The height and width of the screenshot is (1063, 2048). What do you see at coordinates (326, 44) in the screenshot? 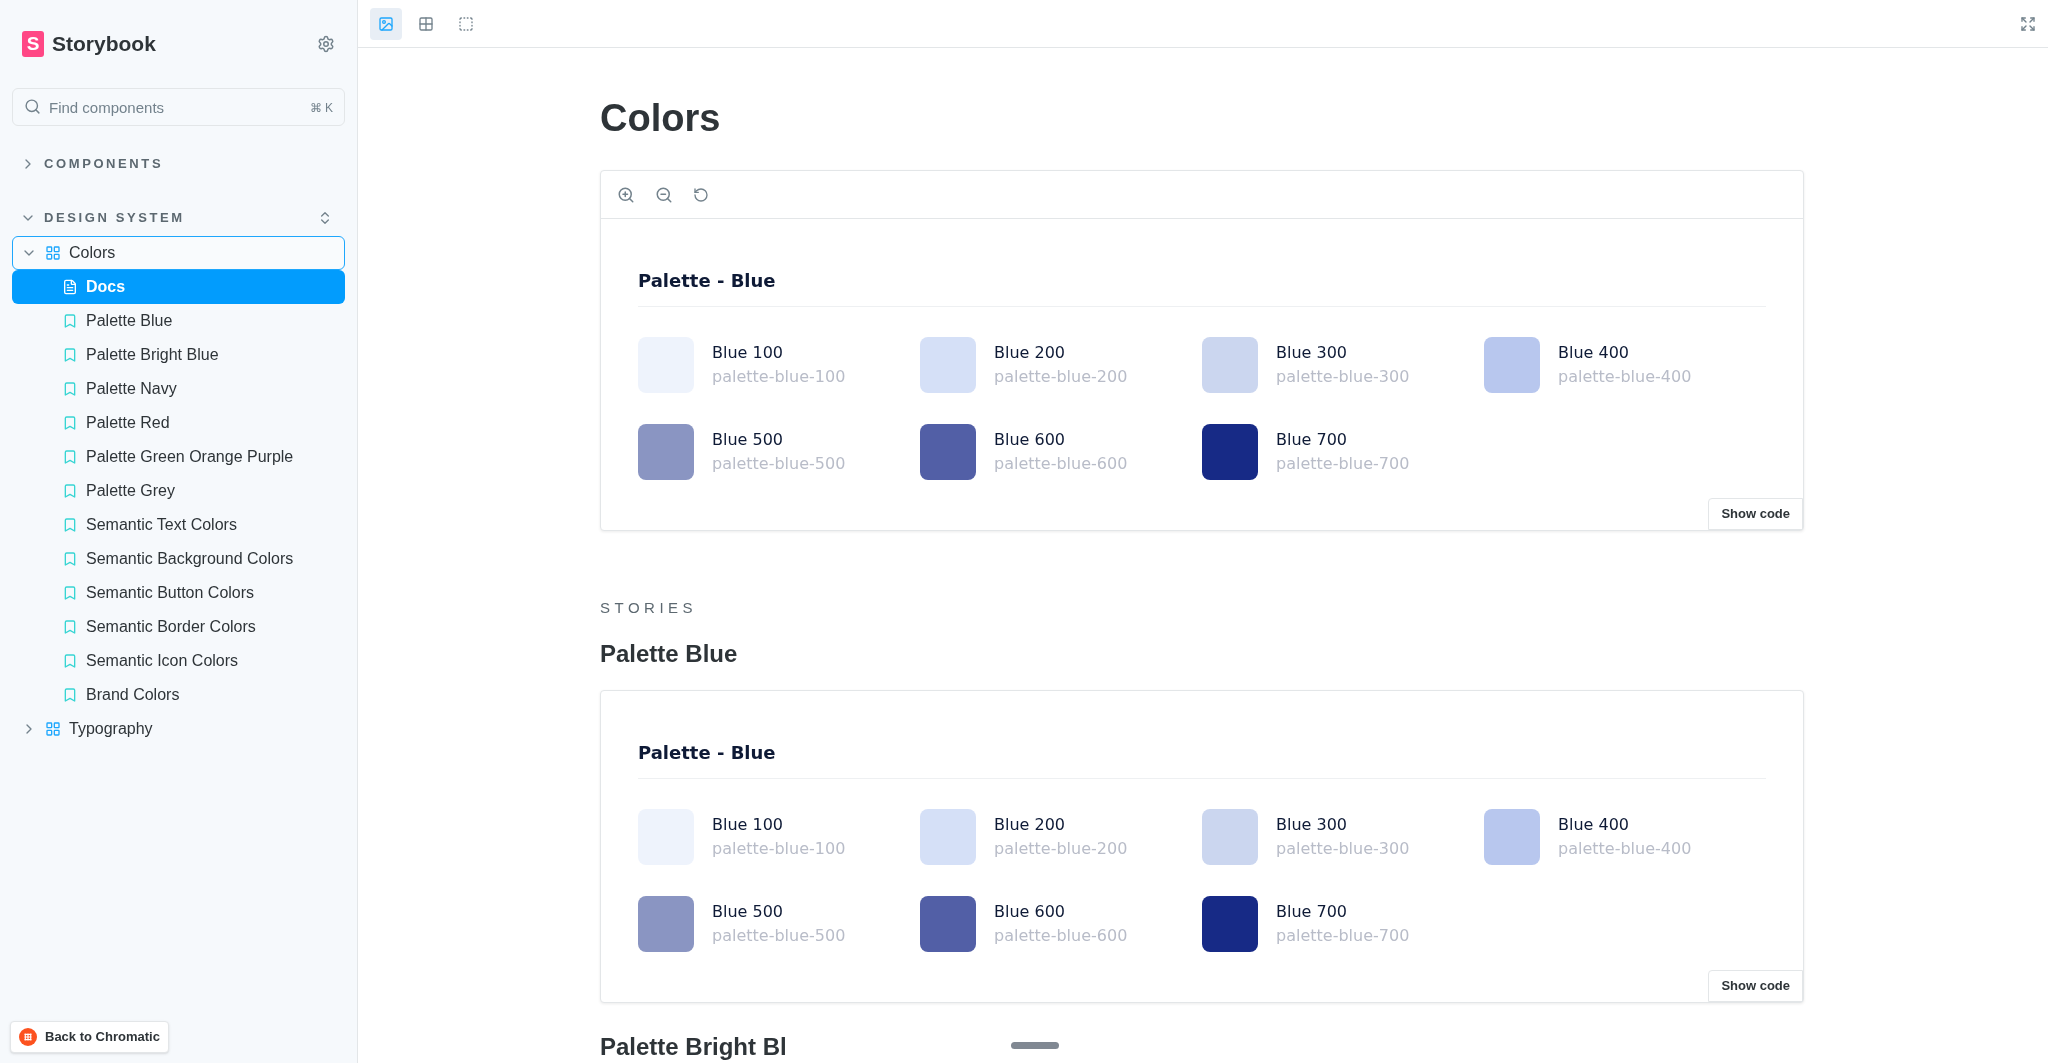
I see `settings-icon` at bounding box center [326, 44].